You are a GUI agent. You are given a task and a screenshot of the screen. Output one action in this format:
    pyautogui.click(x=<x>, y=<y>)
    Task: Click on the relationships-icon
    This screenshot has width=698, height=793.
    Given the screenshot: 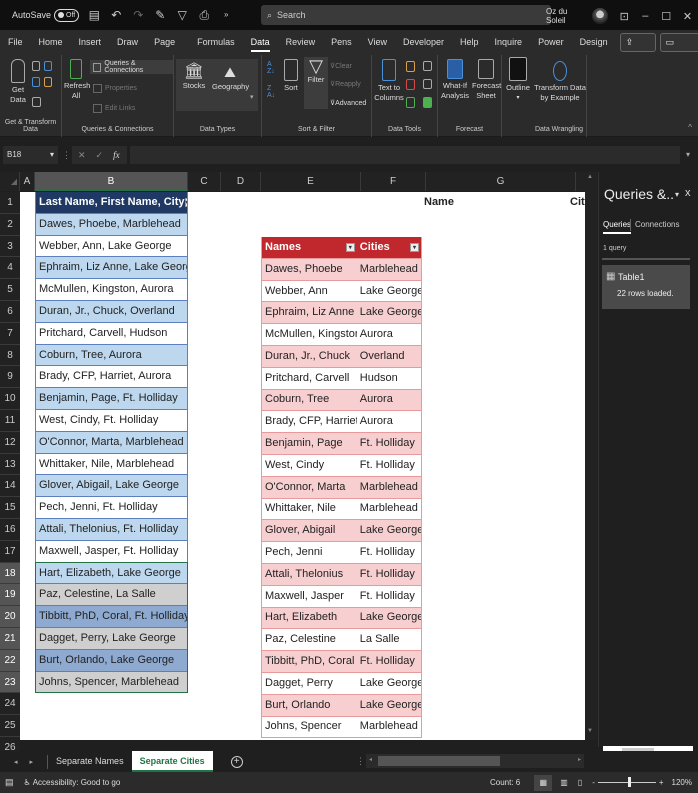 What is the action you would take?
    pyautogui.click(x=427, y=84)
    